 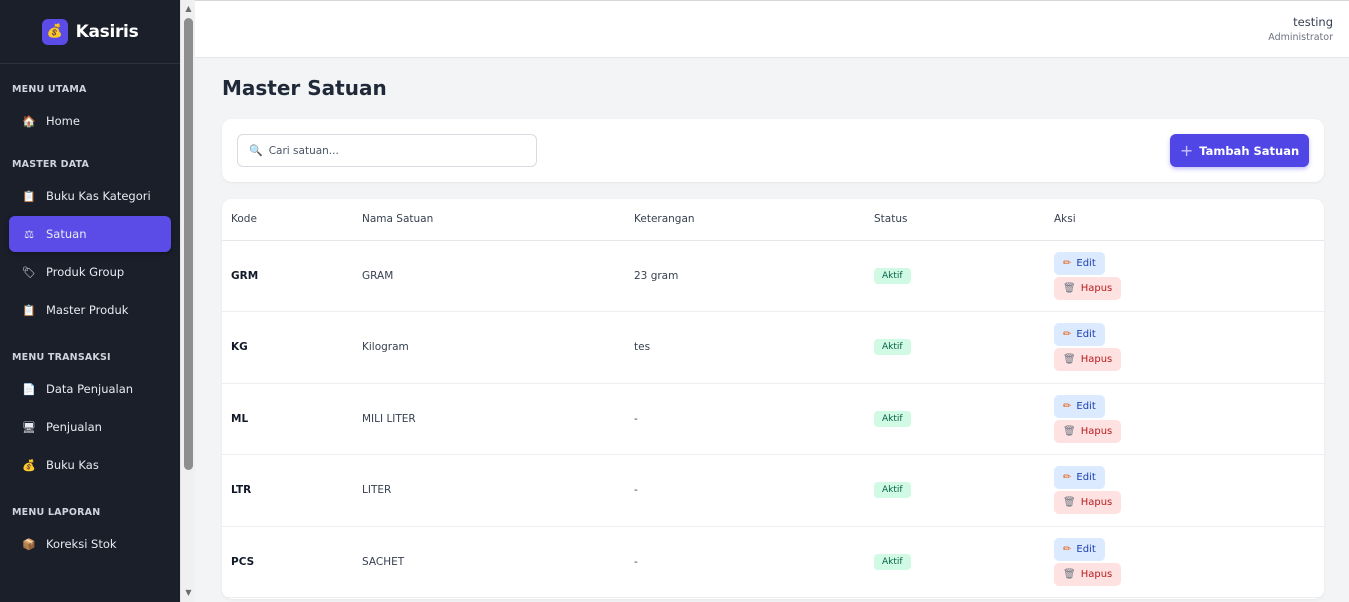 What do you see at coordinates (63, 121) in the screenshot?
I see `sidebar-item-label: Home` at bounding box center [63, 121].